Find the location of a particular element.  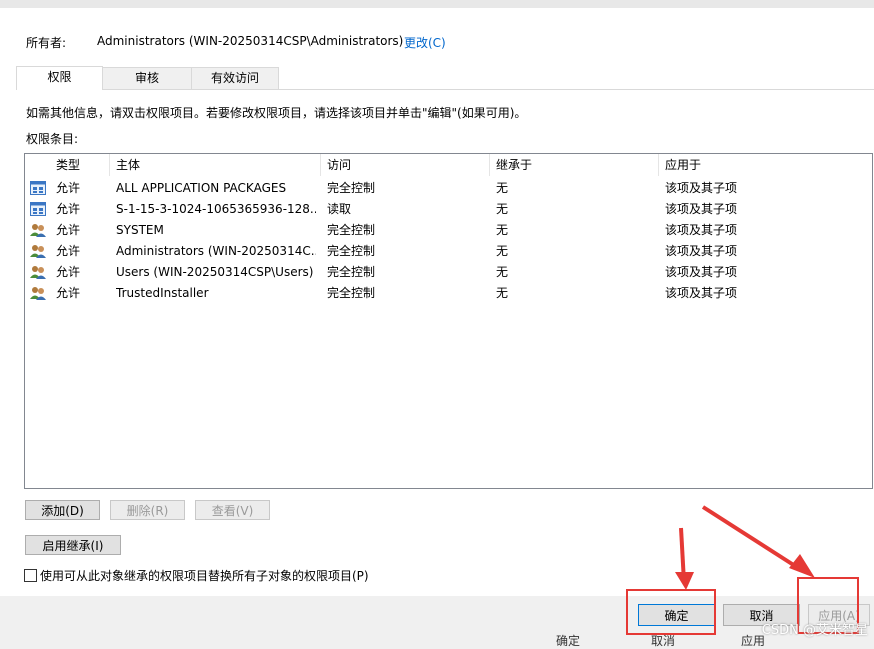

highlight-ok-box is located at coordinates (671, 612).